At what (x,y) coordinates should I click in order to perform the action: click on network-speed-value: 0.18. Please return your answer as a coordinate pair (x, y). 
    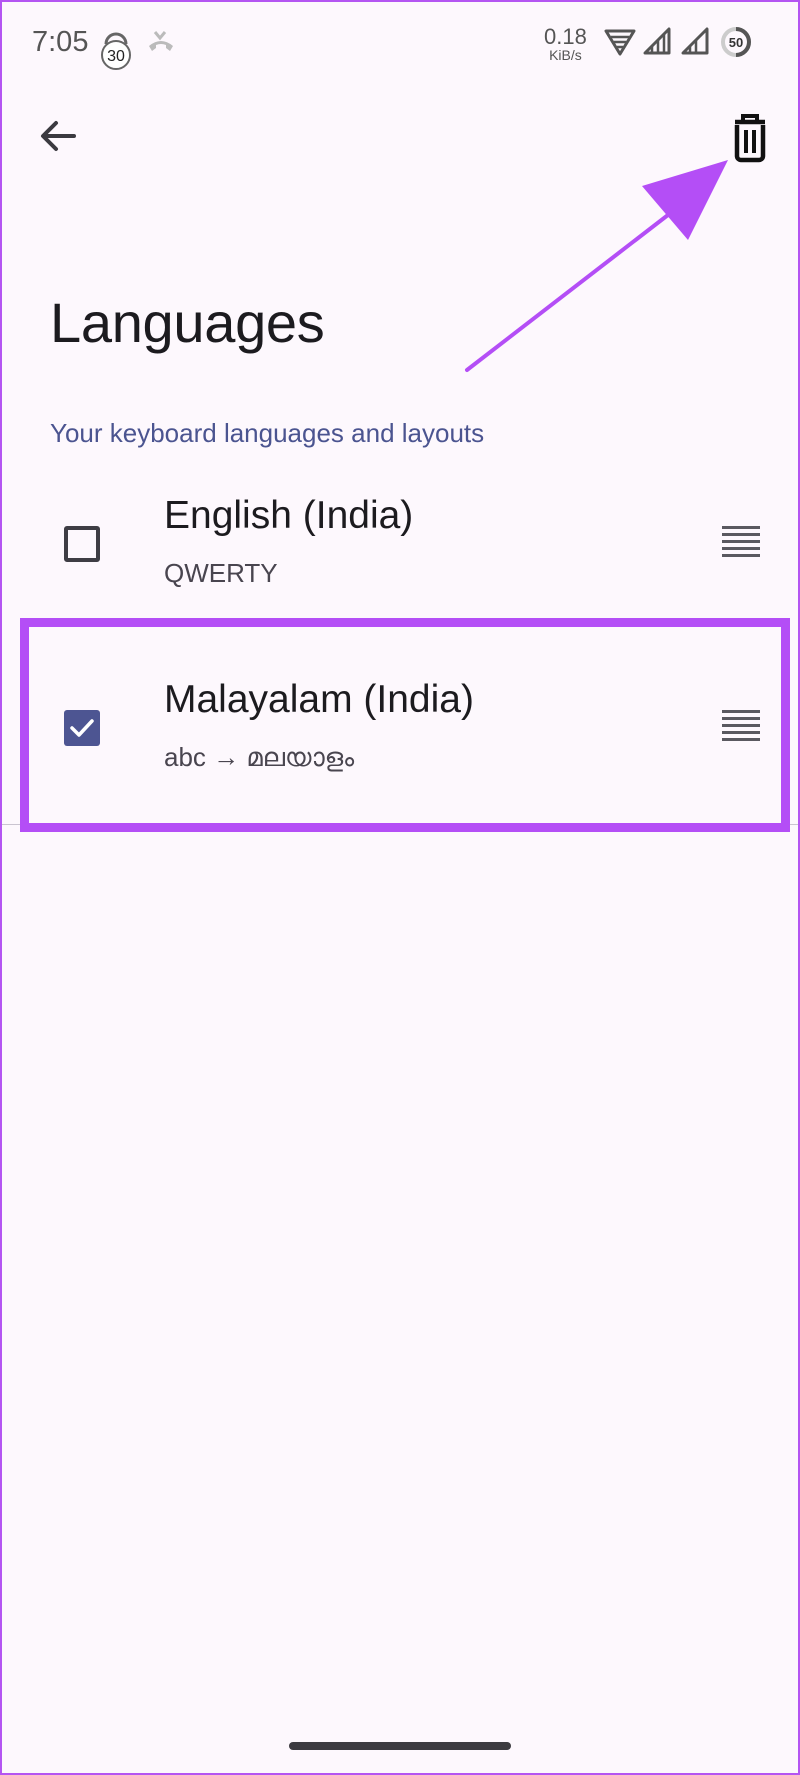
    Looking at the image, I should click on (565, 36).